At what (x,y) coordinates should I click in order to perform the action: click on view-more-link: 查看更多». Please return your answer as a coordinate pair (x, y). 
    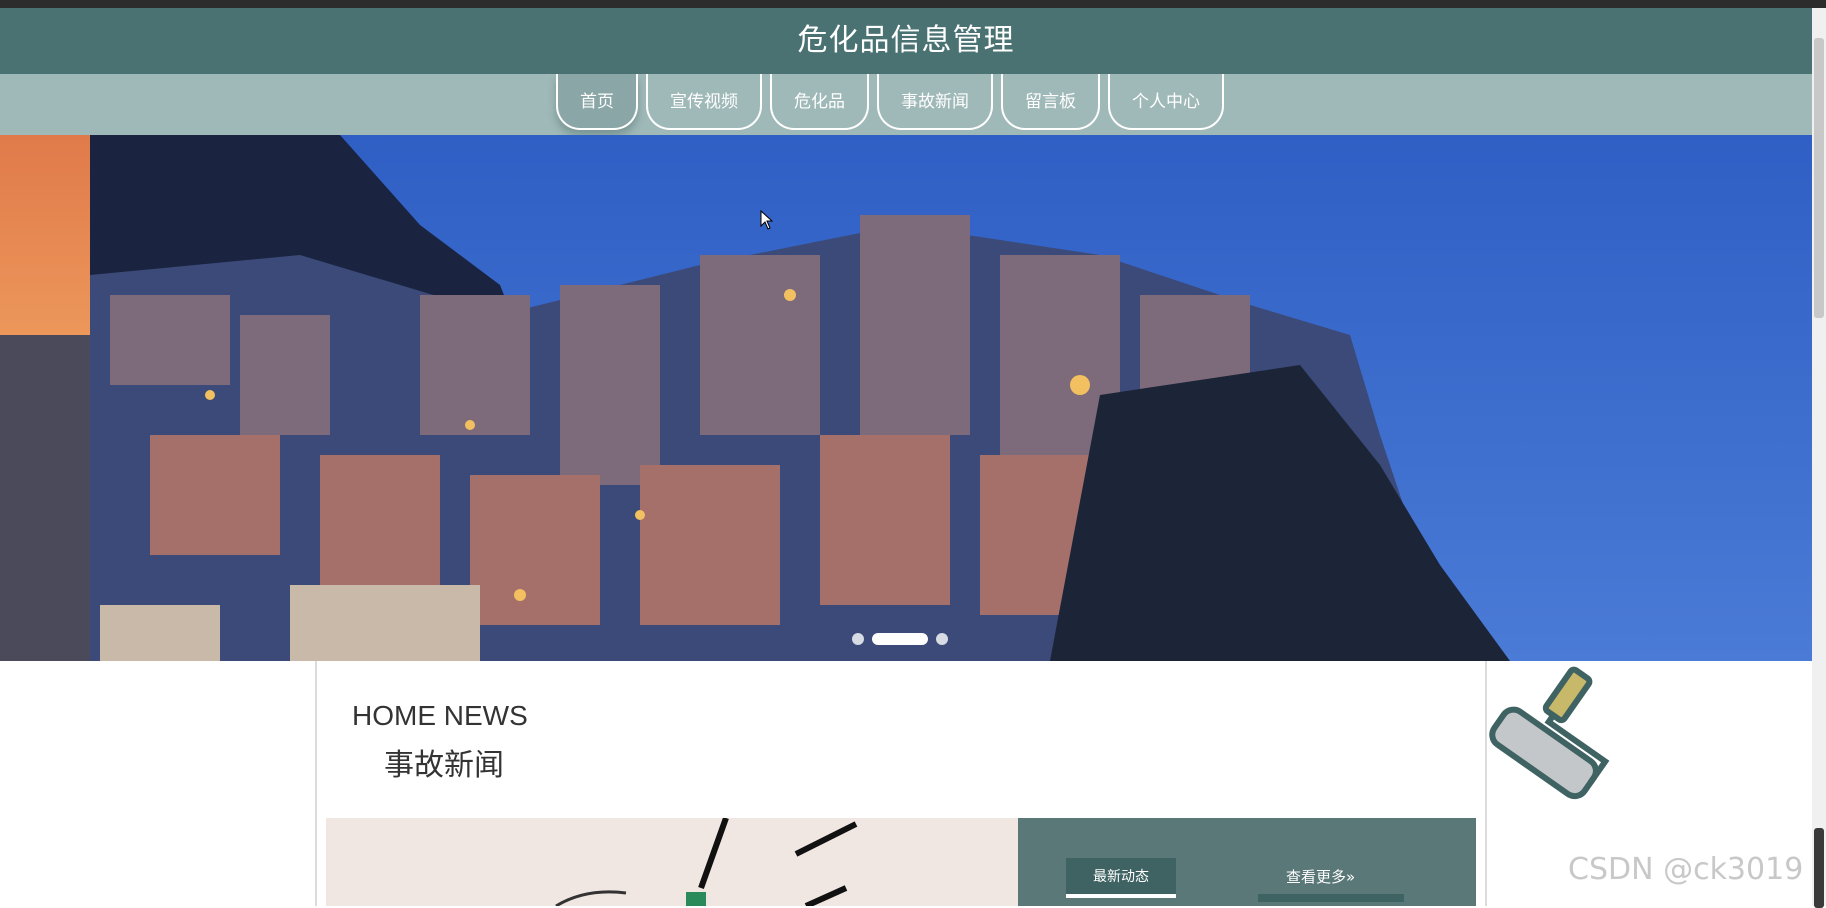
    Looking at the image, I should click on (1320, 876).